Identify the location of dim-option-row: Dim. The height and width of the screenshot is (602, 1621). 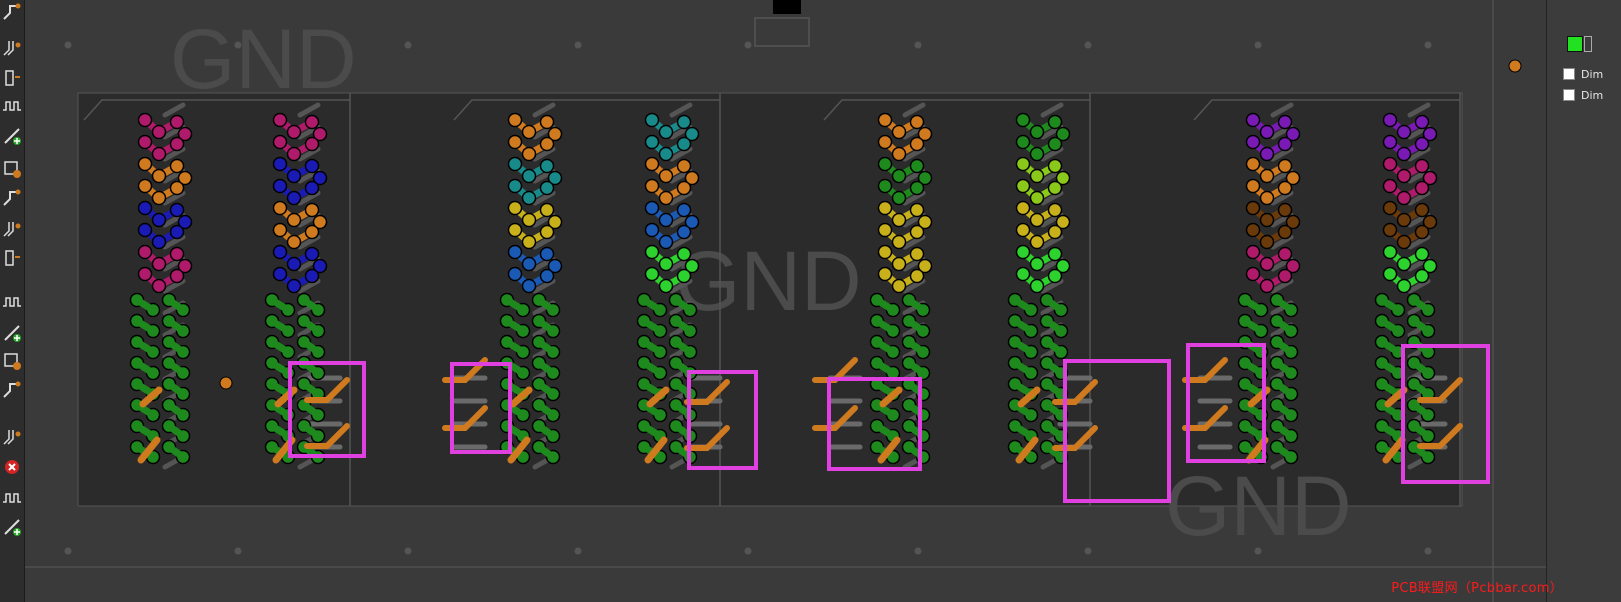
(1583, 95).